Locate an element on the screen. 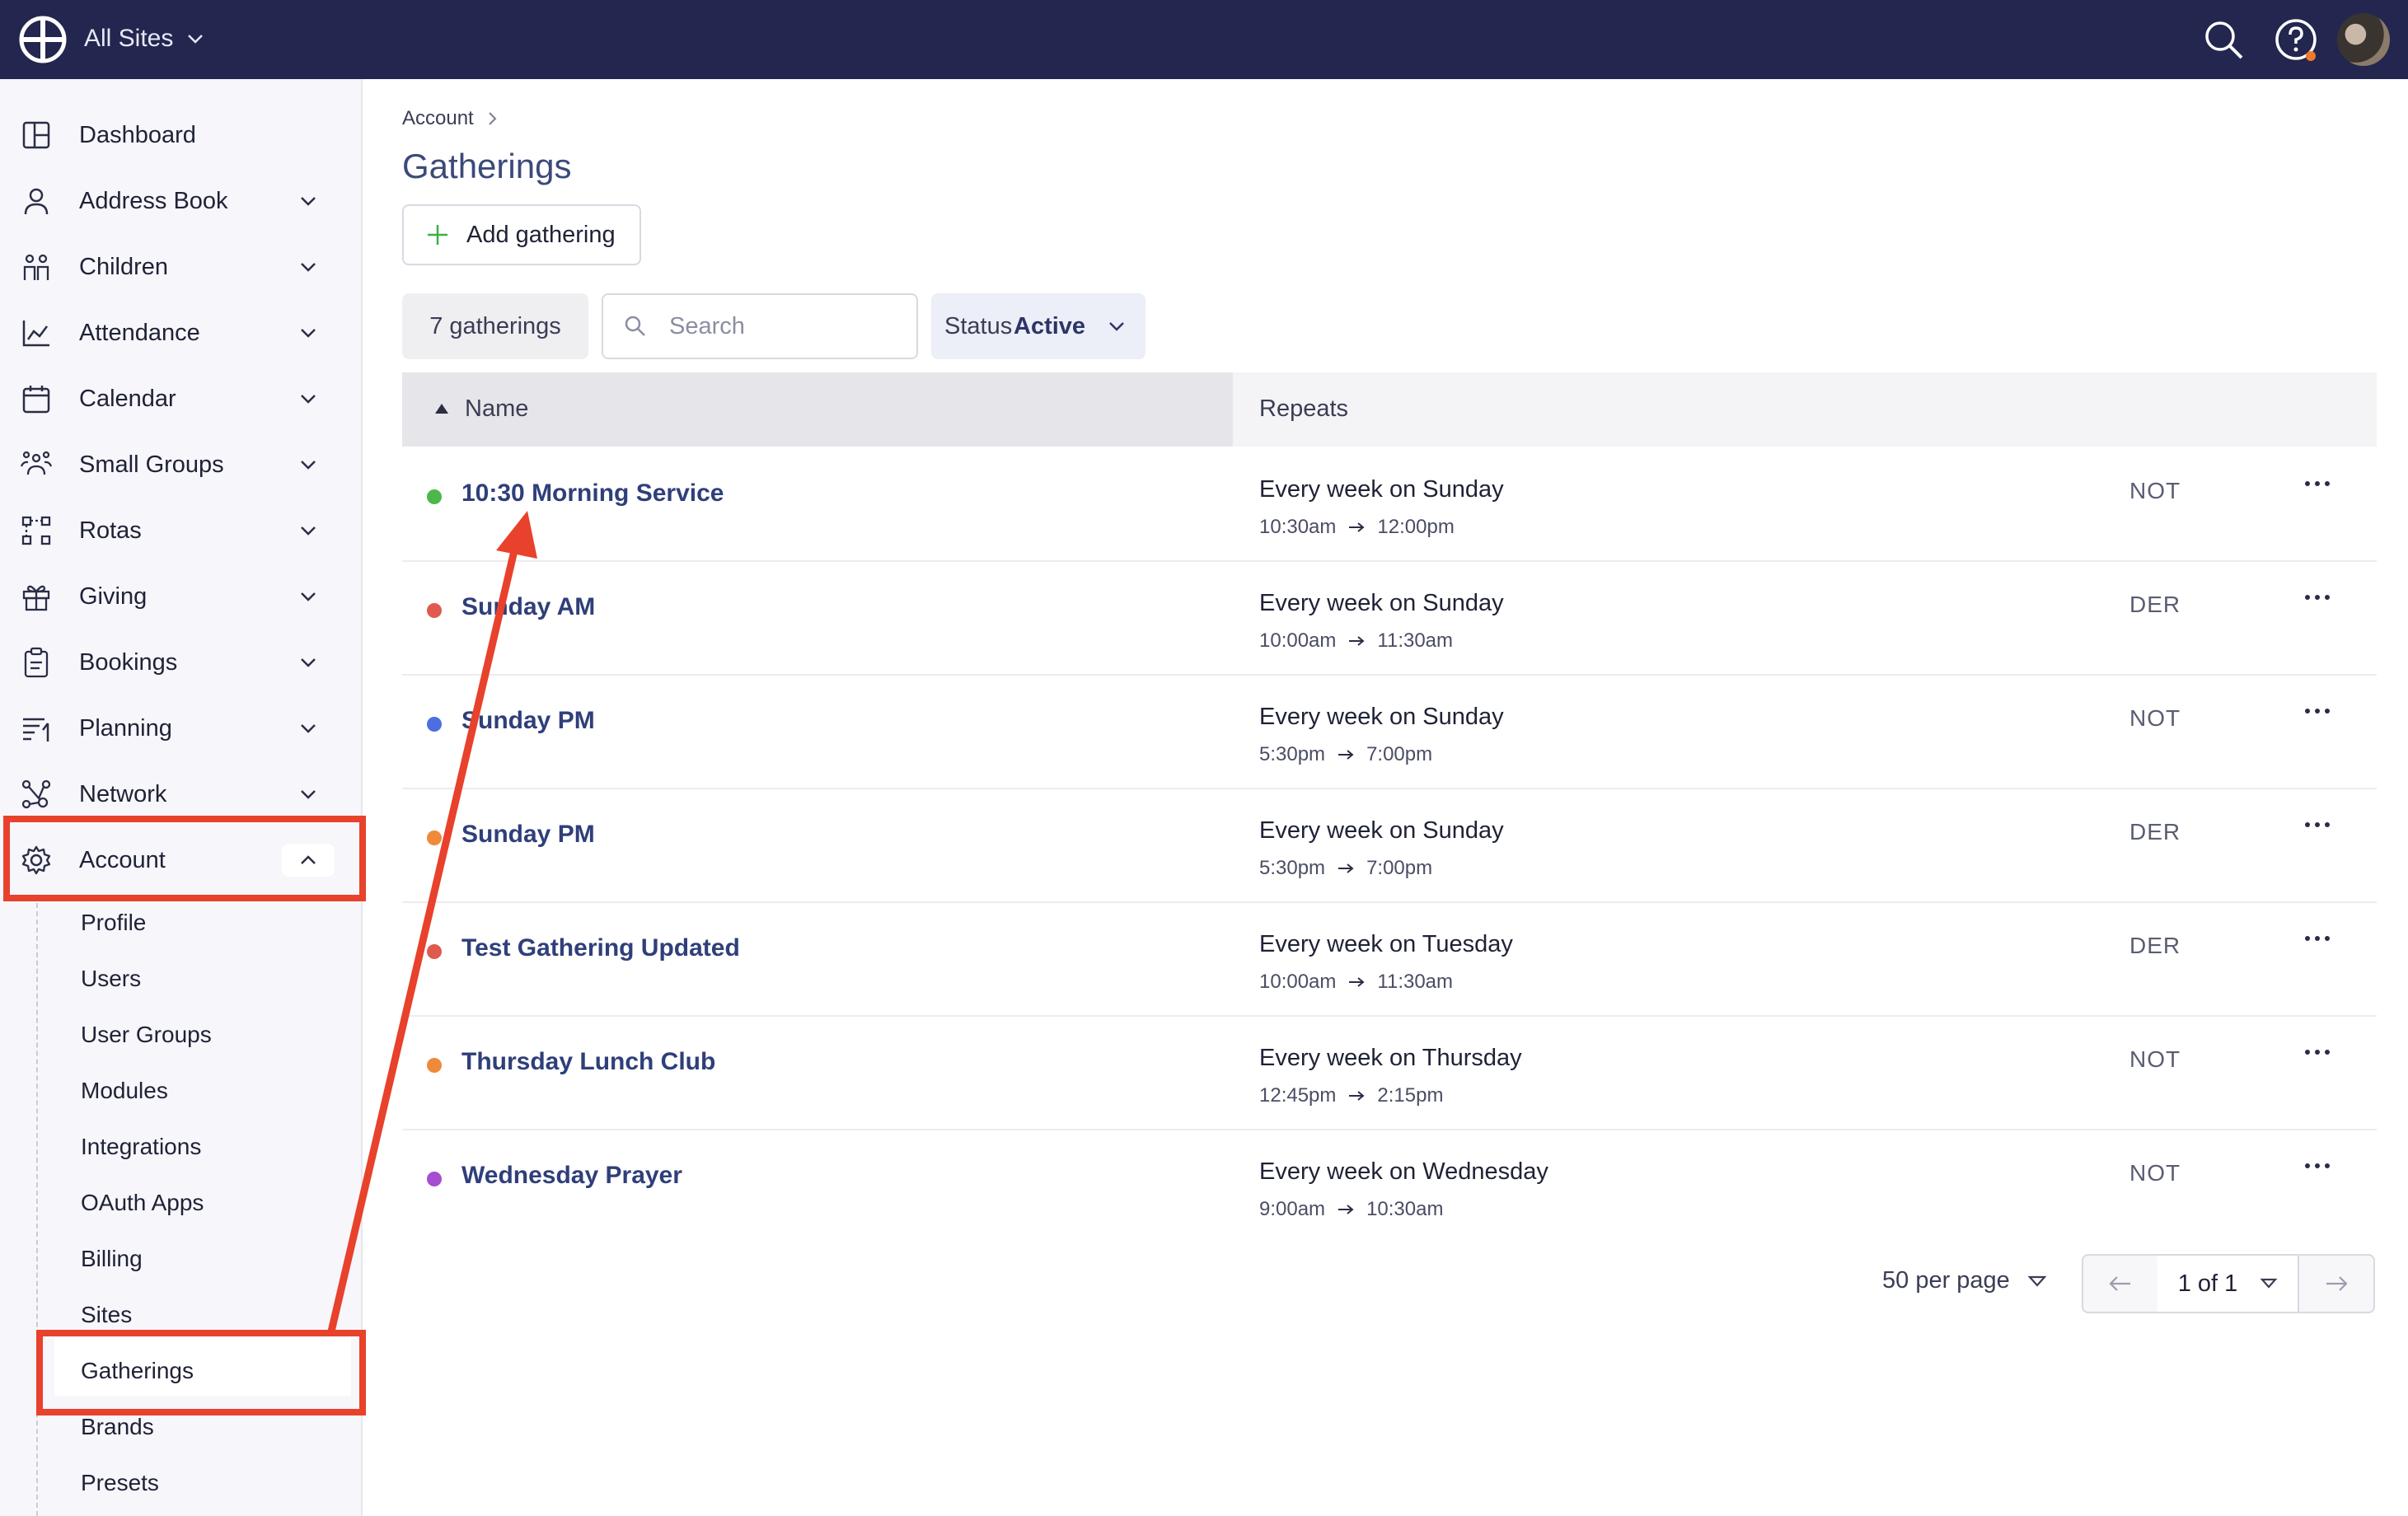  submenu-item-users: Users is located at coordinates (111, 979).